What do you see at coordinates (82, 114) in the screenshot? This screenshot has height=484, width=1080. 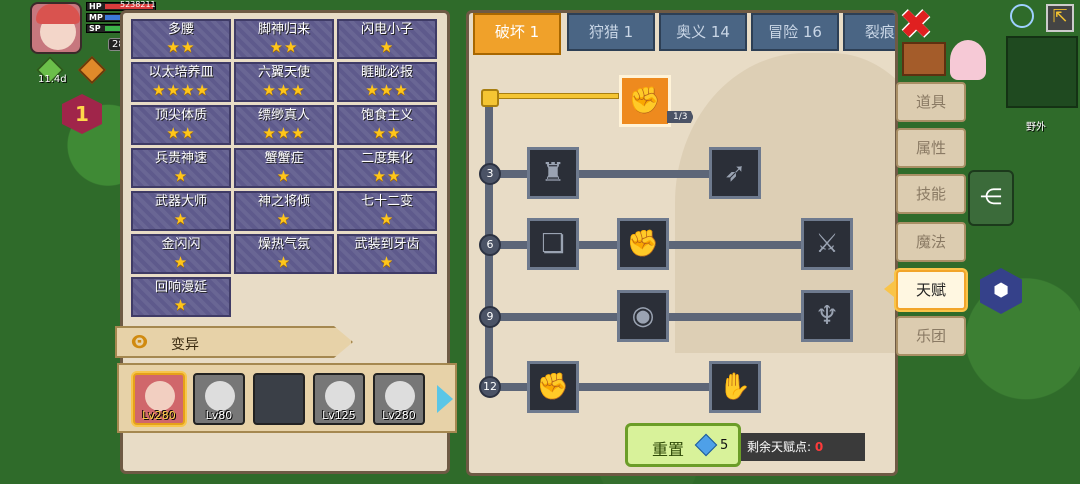 I see `dice-icon: 1` at bounding box center [82, 114].